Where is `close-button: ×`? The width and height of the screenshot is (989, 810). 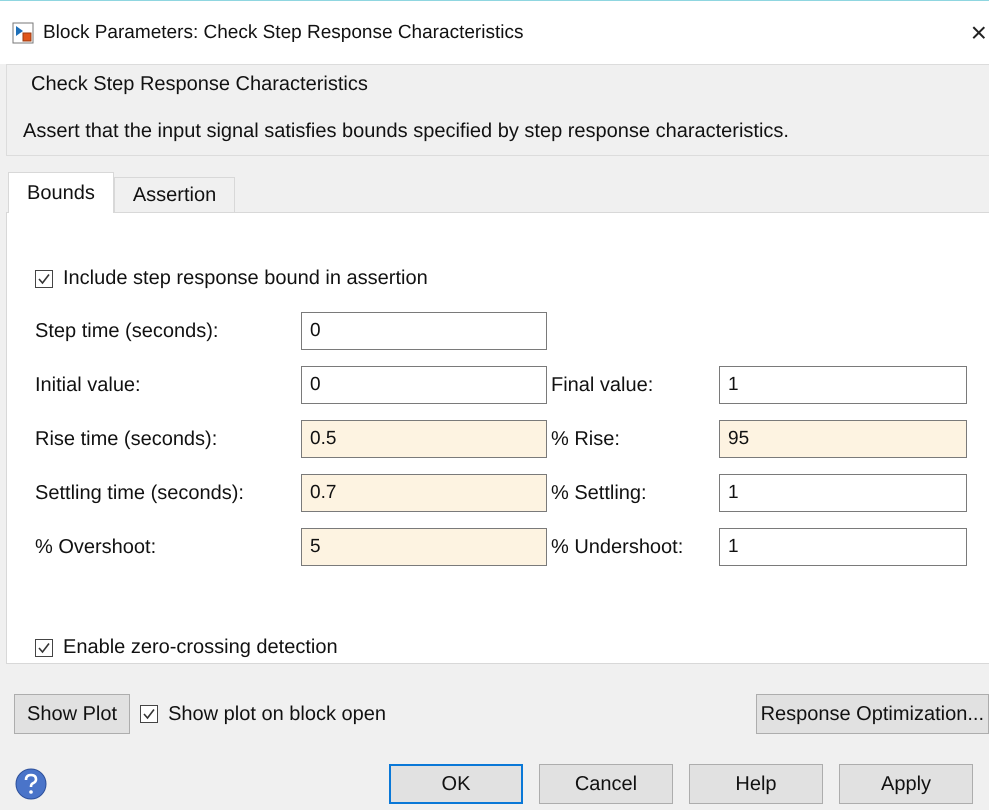 close-button: × is located at coordinates (979, 32).